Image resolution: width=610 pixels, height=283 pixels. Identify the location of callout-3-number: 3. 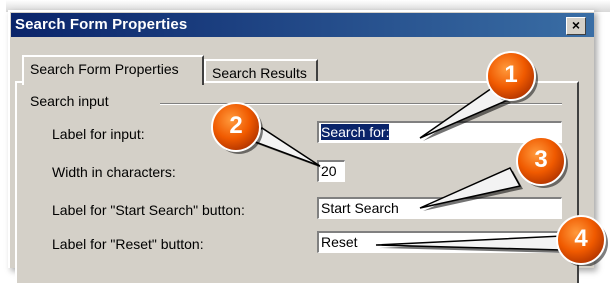
(541, 159).